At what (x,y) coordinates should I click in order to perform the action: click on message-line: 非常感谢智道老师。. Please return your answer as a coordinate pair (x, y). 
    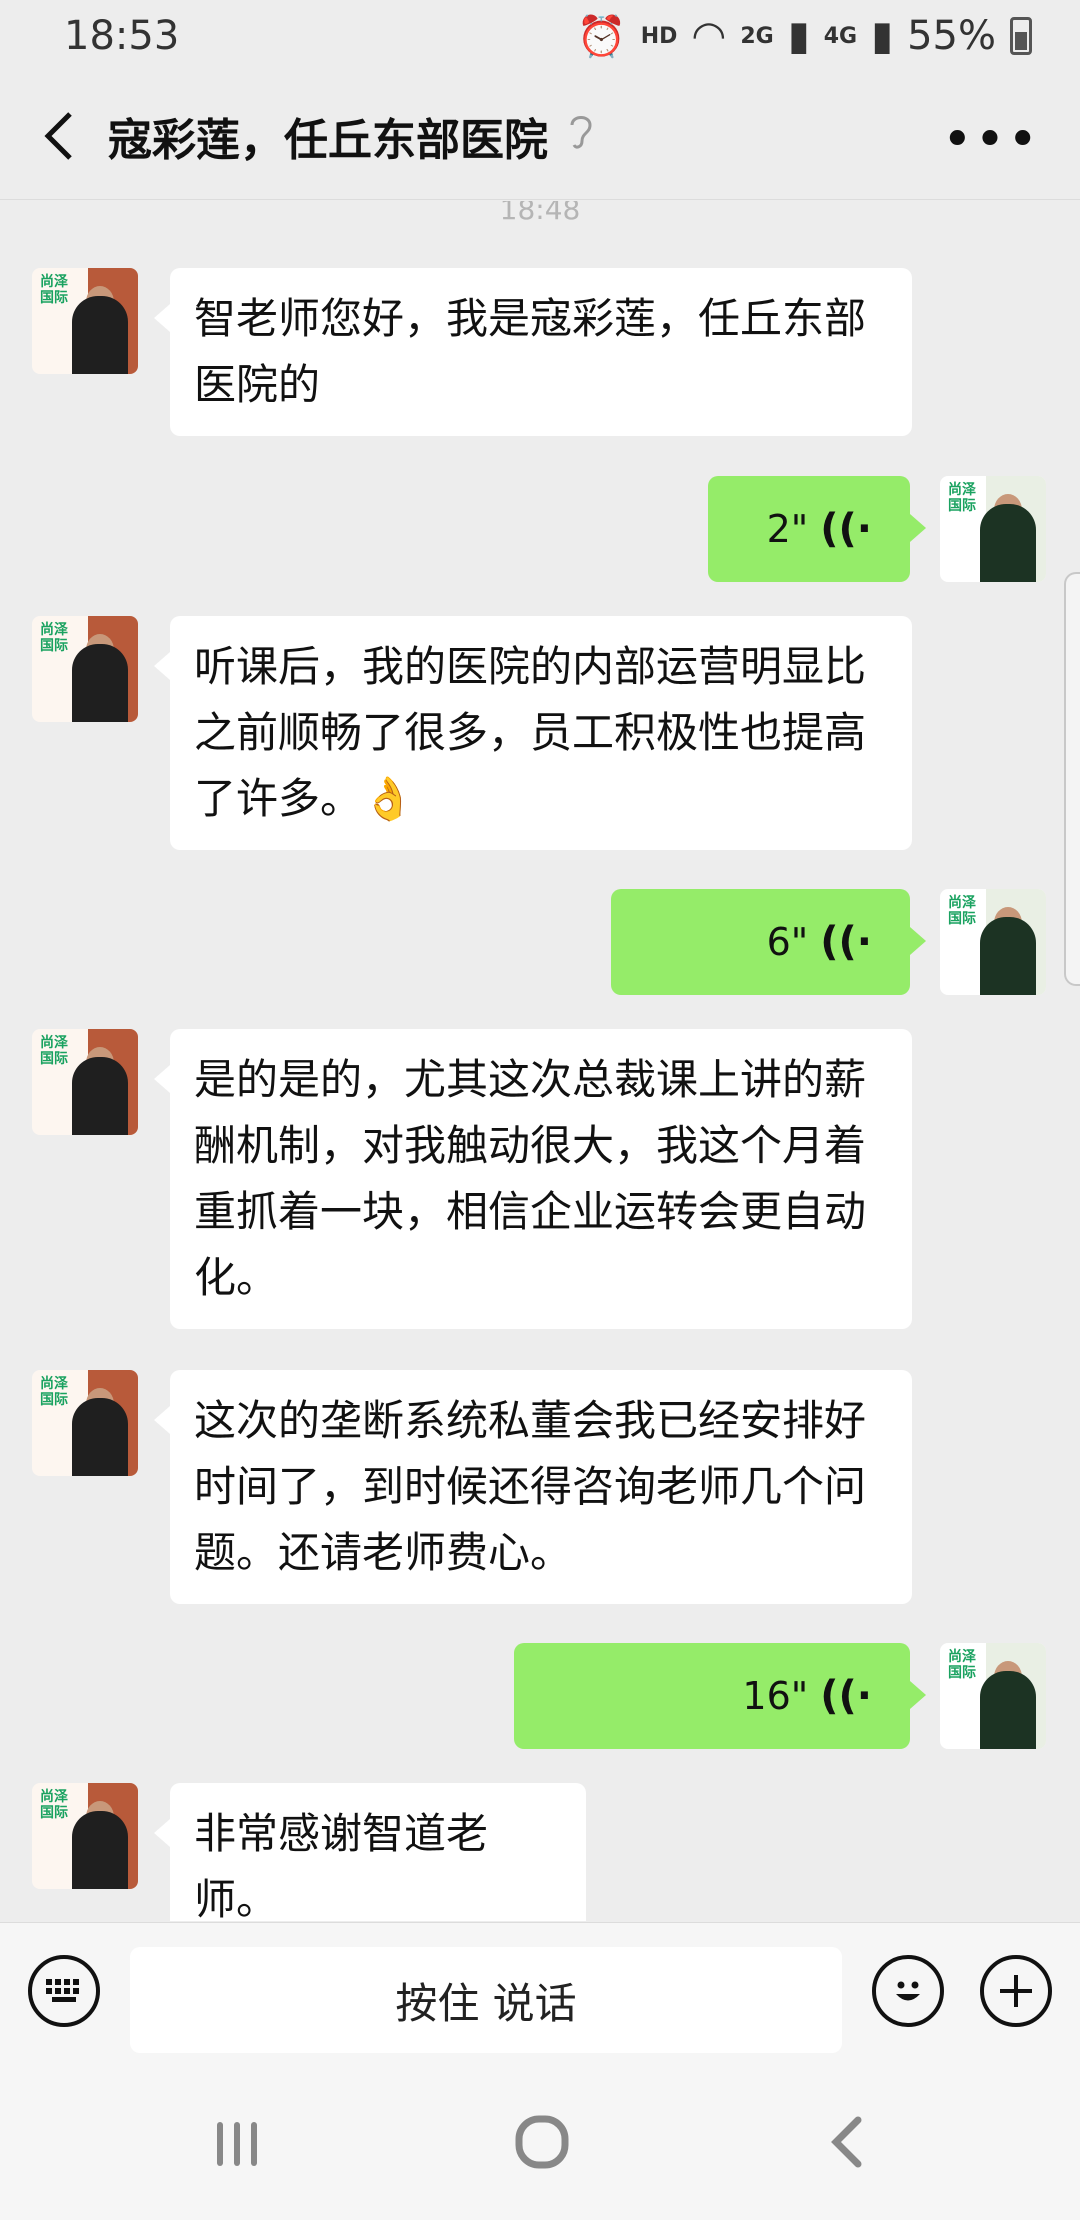
    Looking at the image, I should click on (341, 1865).